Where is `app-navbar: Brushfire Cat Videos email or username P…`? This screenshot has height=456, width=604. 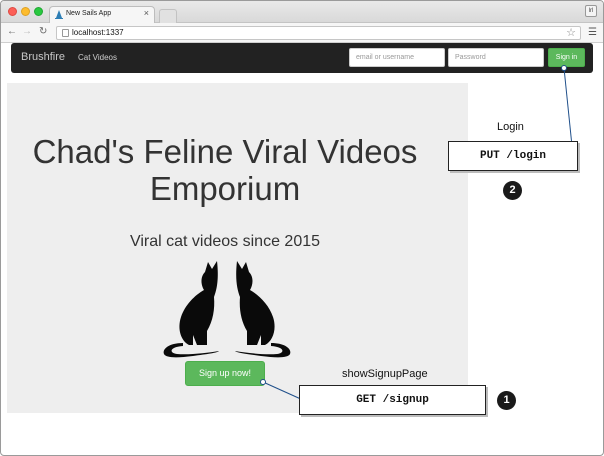 app-navbar: Brushfire Cat Videos email or username P… is located at coordinates (302, 58).